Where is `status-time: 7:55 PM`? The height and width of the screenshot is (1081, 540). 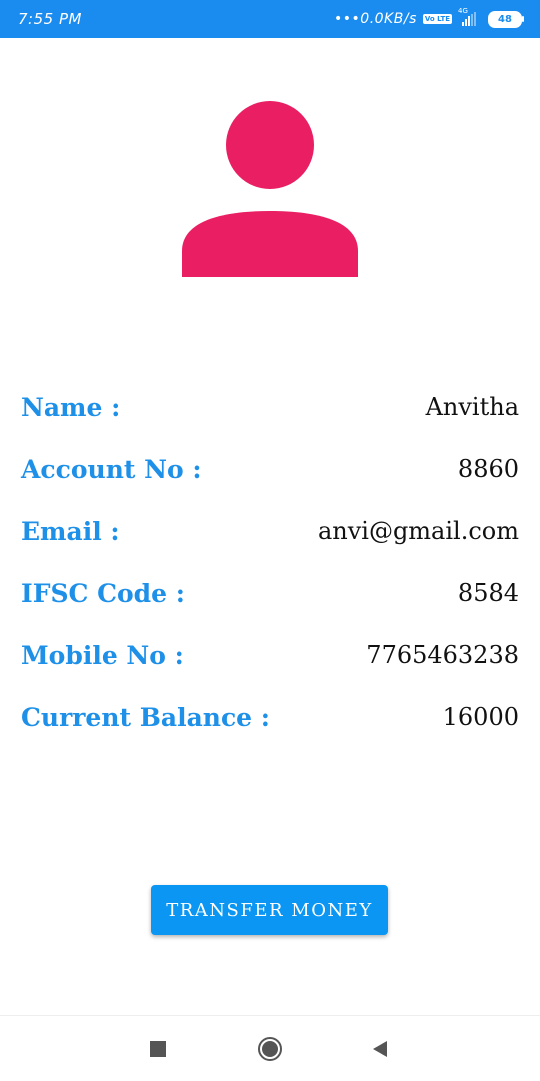
status-time: 7:55 PM is located at coordinates (50, 19).